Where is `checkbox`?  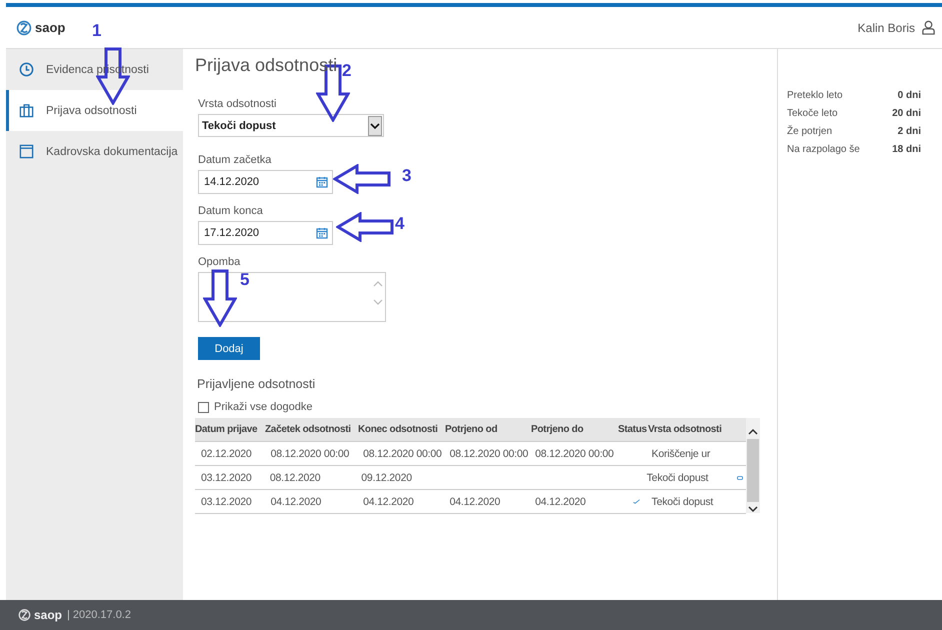 checkbox is located at coordinates (203, 407).